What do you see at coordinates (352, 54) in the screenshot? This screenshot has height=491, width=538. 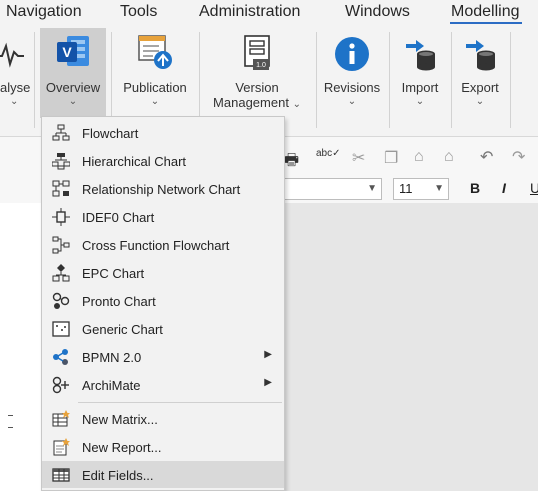 I see `info-icon` at bounding box center [352, 54].